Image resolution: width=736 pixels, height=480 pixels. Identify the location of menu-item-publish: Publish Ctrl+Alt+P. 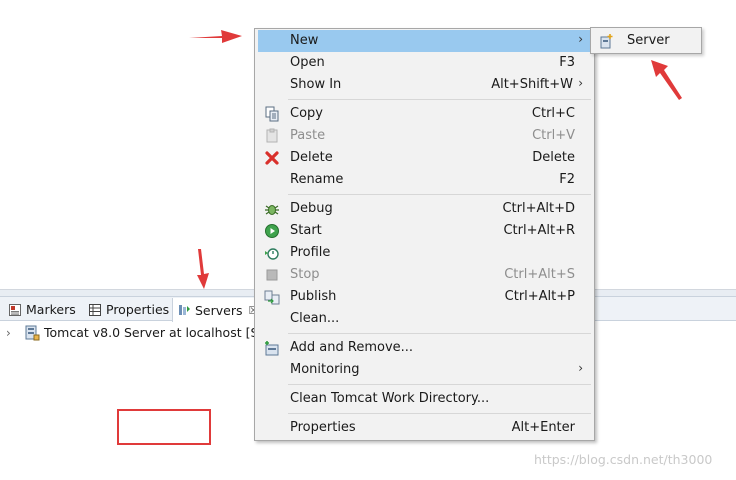
(424, 297).